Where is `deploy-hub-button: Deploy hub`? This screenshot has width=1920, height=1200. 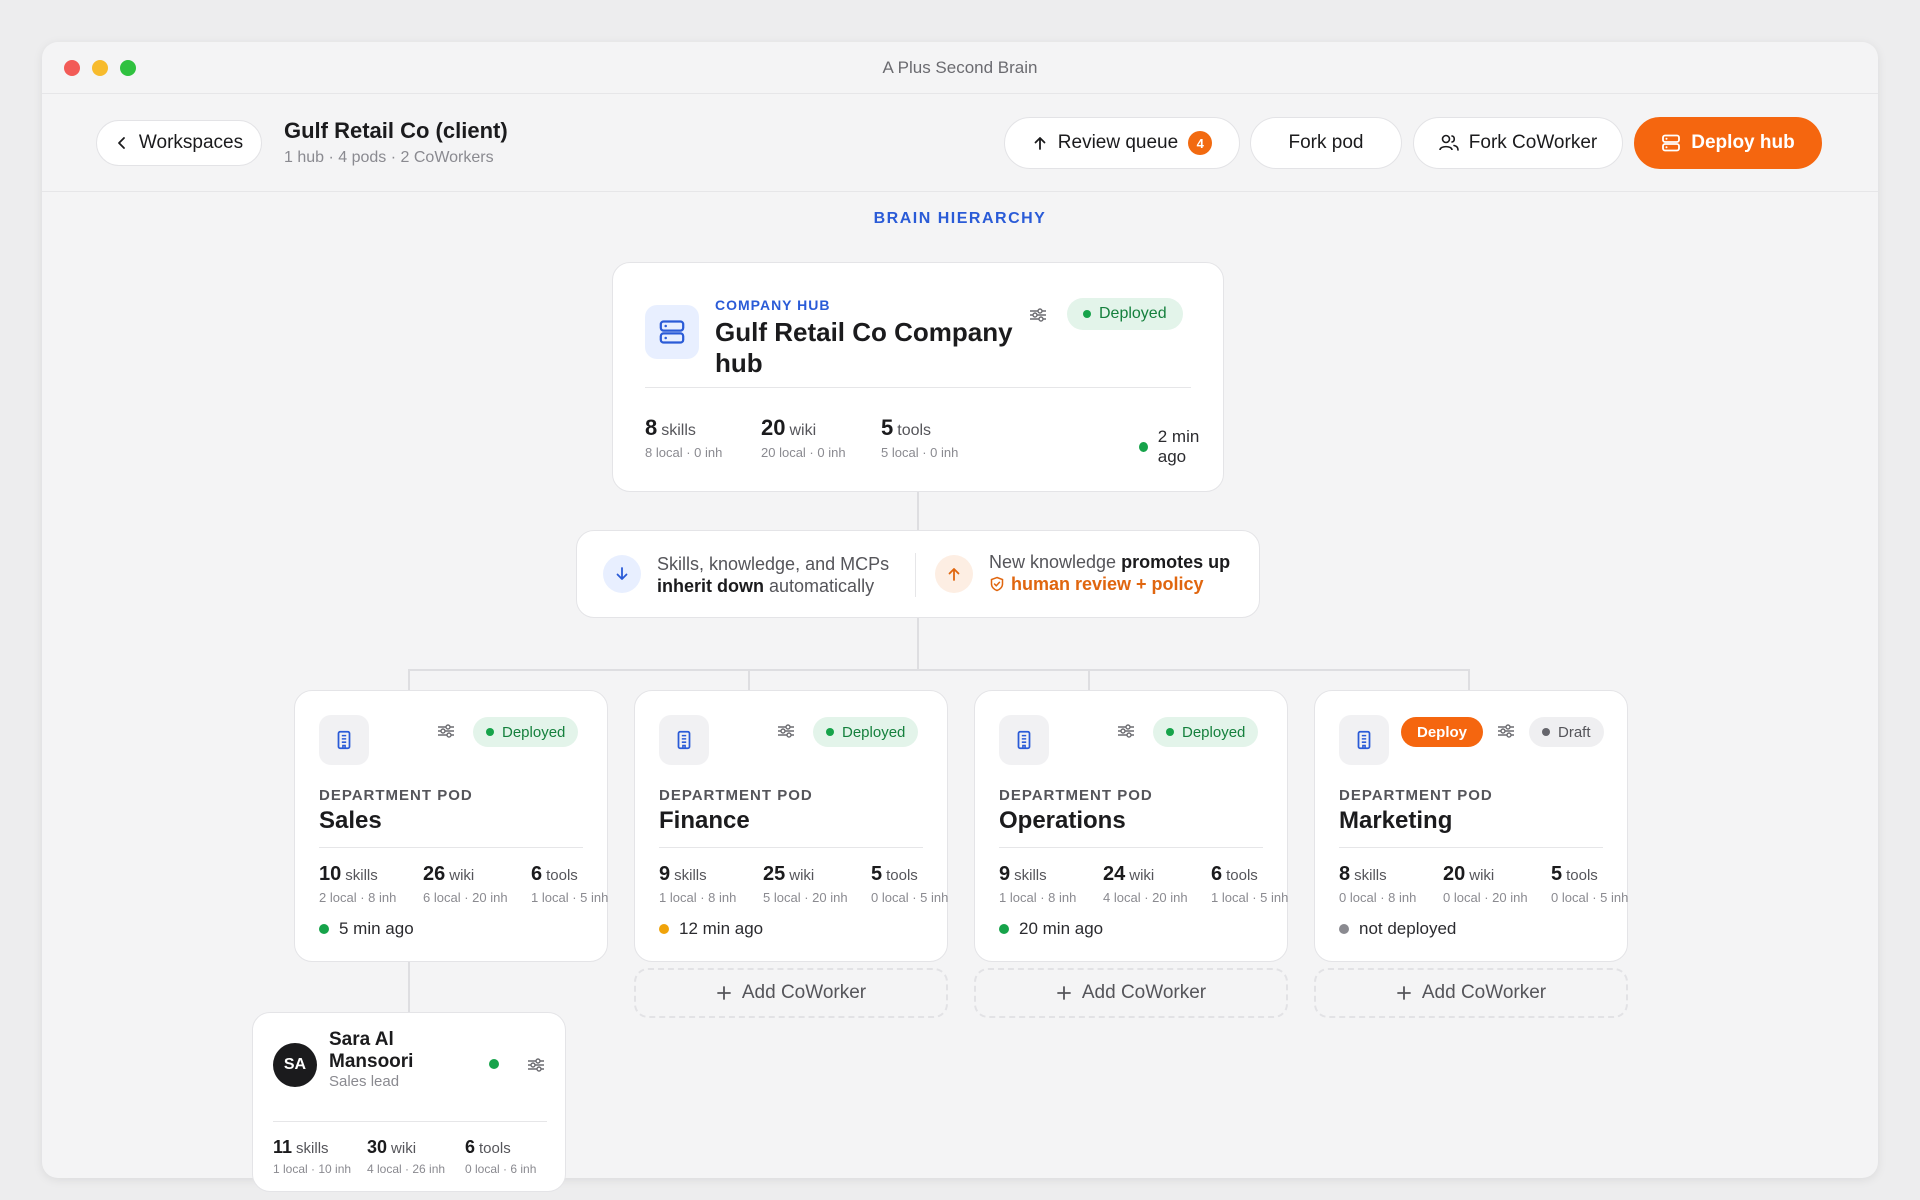
deploy-hub-button: Deploy hub is located at coordinates (1728, 143).